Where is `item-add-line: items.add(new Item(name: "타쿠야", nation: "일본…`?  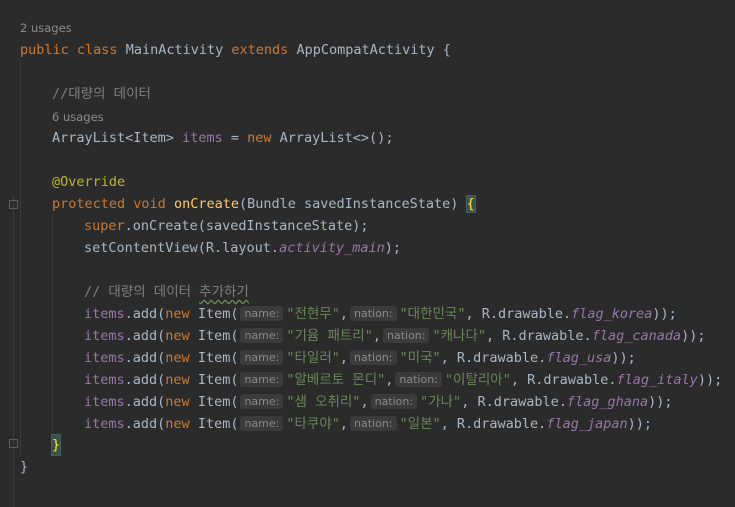
item-add-line: items.add(new Item(name: "타쿠야", nation: "일본… is located at coordinates (368, 424).